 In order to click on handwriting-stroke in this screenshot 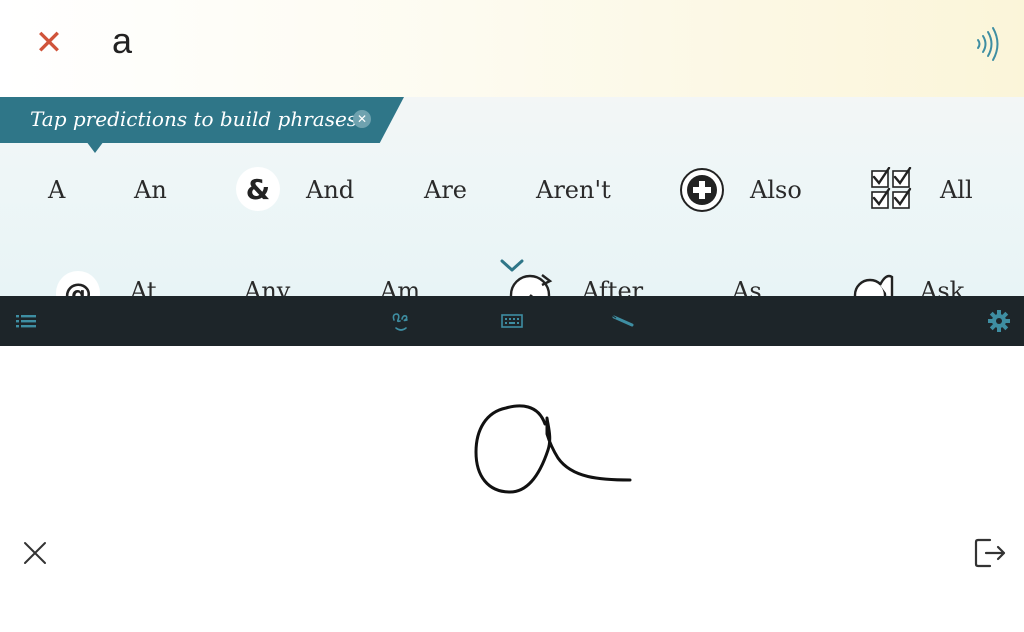, I will do `click(553, 449)`.